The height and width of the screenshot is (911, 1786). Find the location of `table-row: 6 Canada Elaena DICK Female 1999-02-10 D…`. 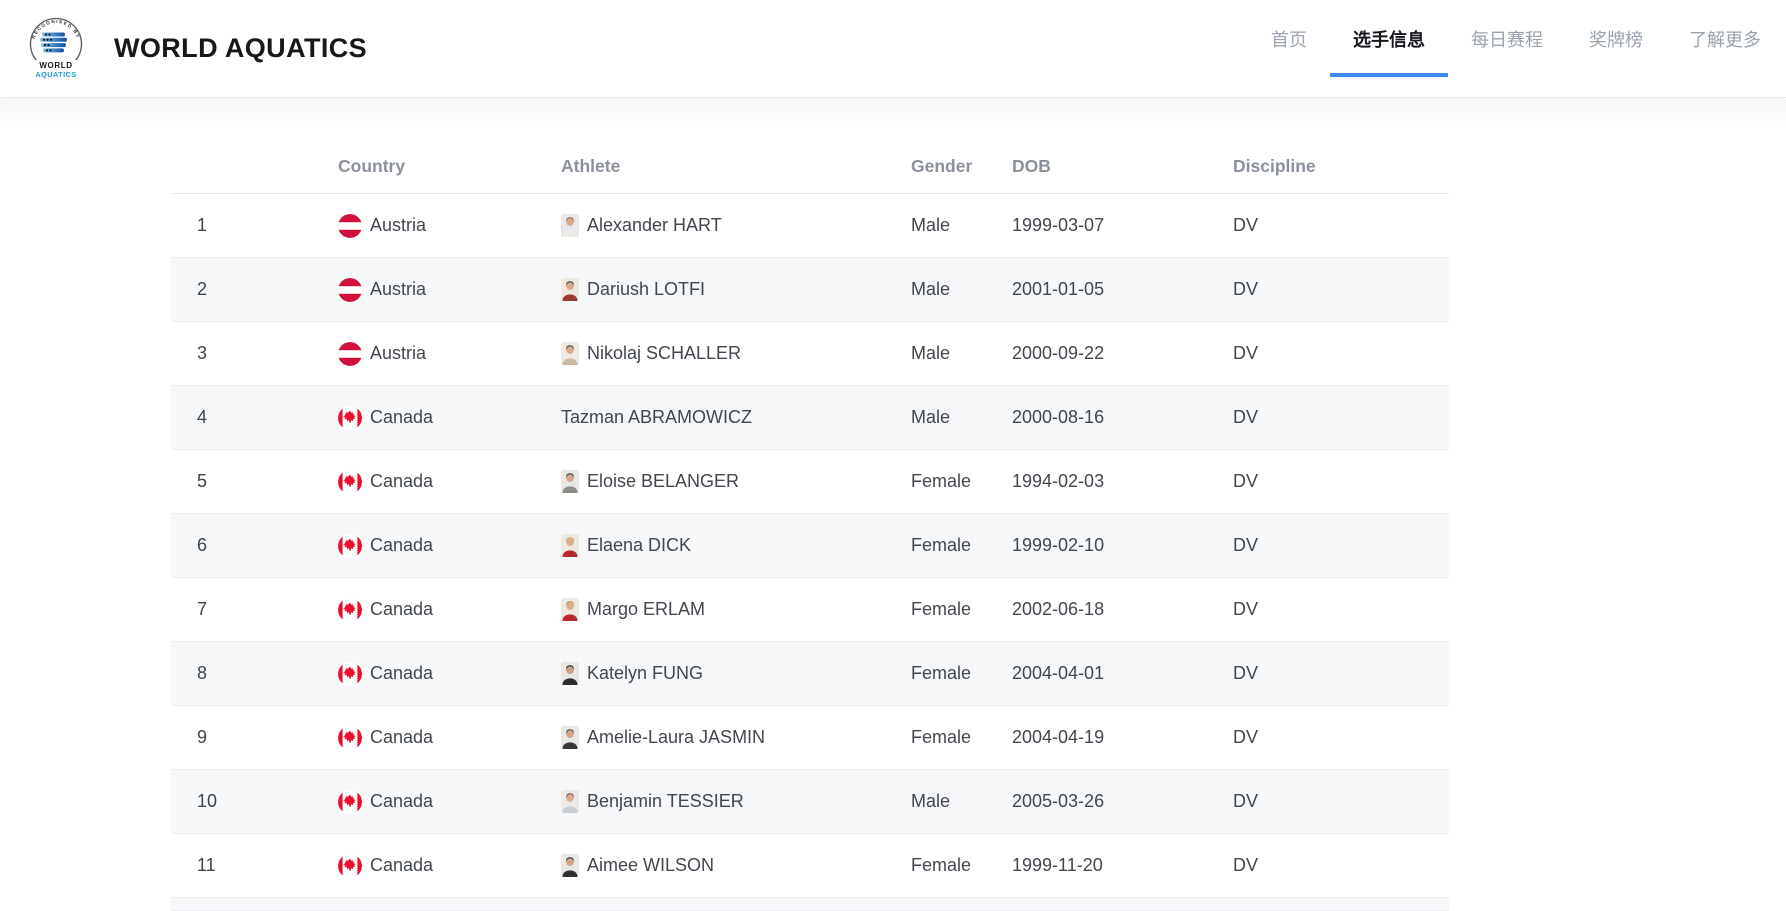

table-row: 6 Canada Elaena DICK Female 1999-02-10 D… is located at coordinates (810, 546).